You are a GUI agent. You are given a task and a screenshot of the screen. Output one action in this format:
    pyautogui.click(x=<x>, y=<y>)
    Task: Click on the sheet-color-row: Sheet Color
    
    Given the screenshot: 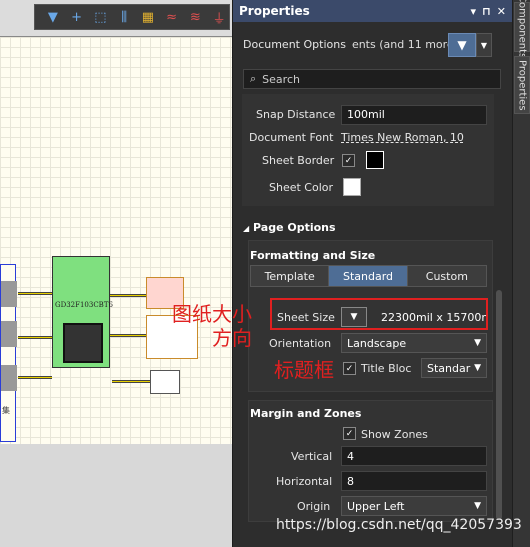 What is the action you would take?
    pyautogui.click(x=315, y=187)
    